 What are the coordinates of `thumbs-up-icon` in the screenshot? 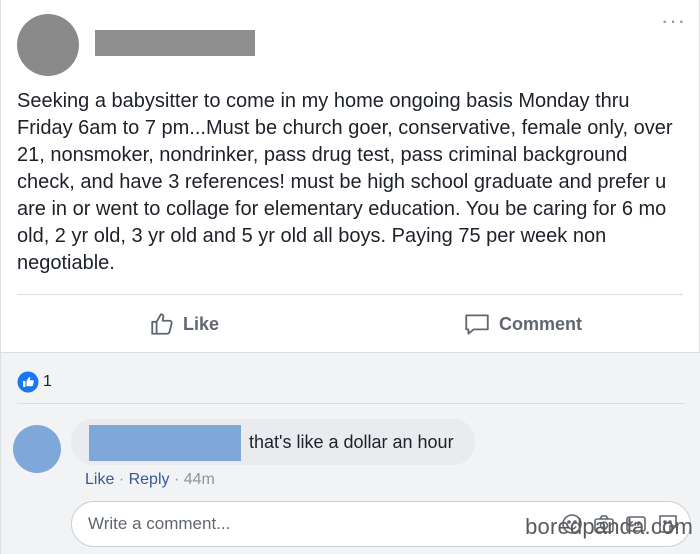 It's located at (162, 324).